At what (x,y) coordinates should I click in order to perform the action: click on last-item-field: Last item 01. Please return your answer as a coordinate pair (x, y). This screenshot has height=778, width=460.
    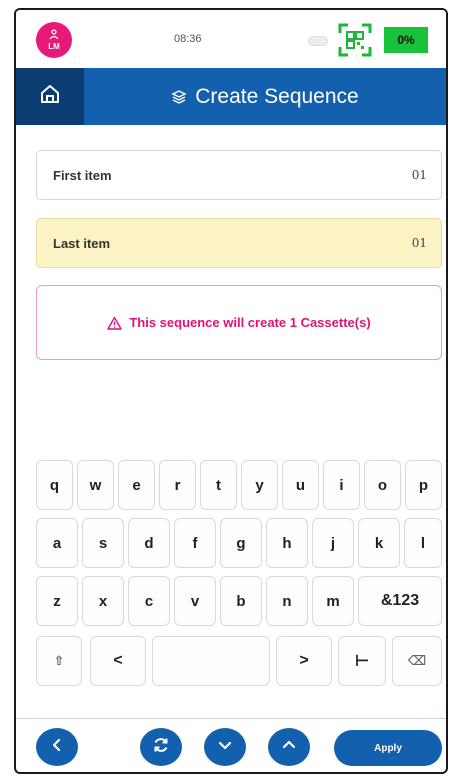
    Looking at the image, I should click on (239, 243).